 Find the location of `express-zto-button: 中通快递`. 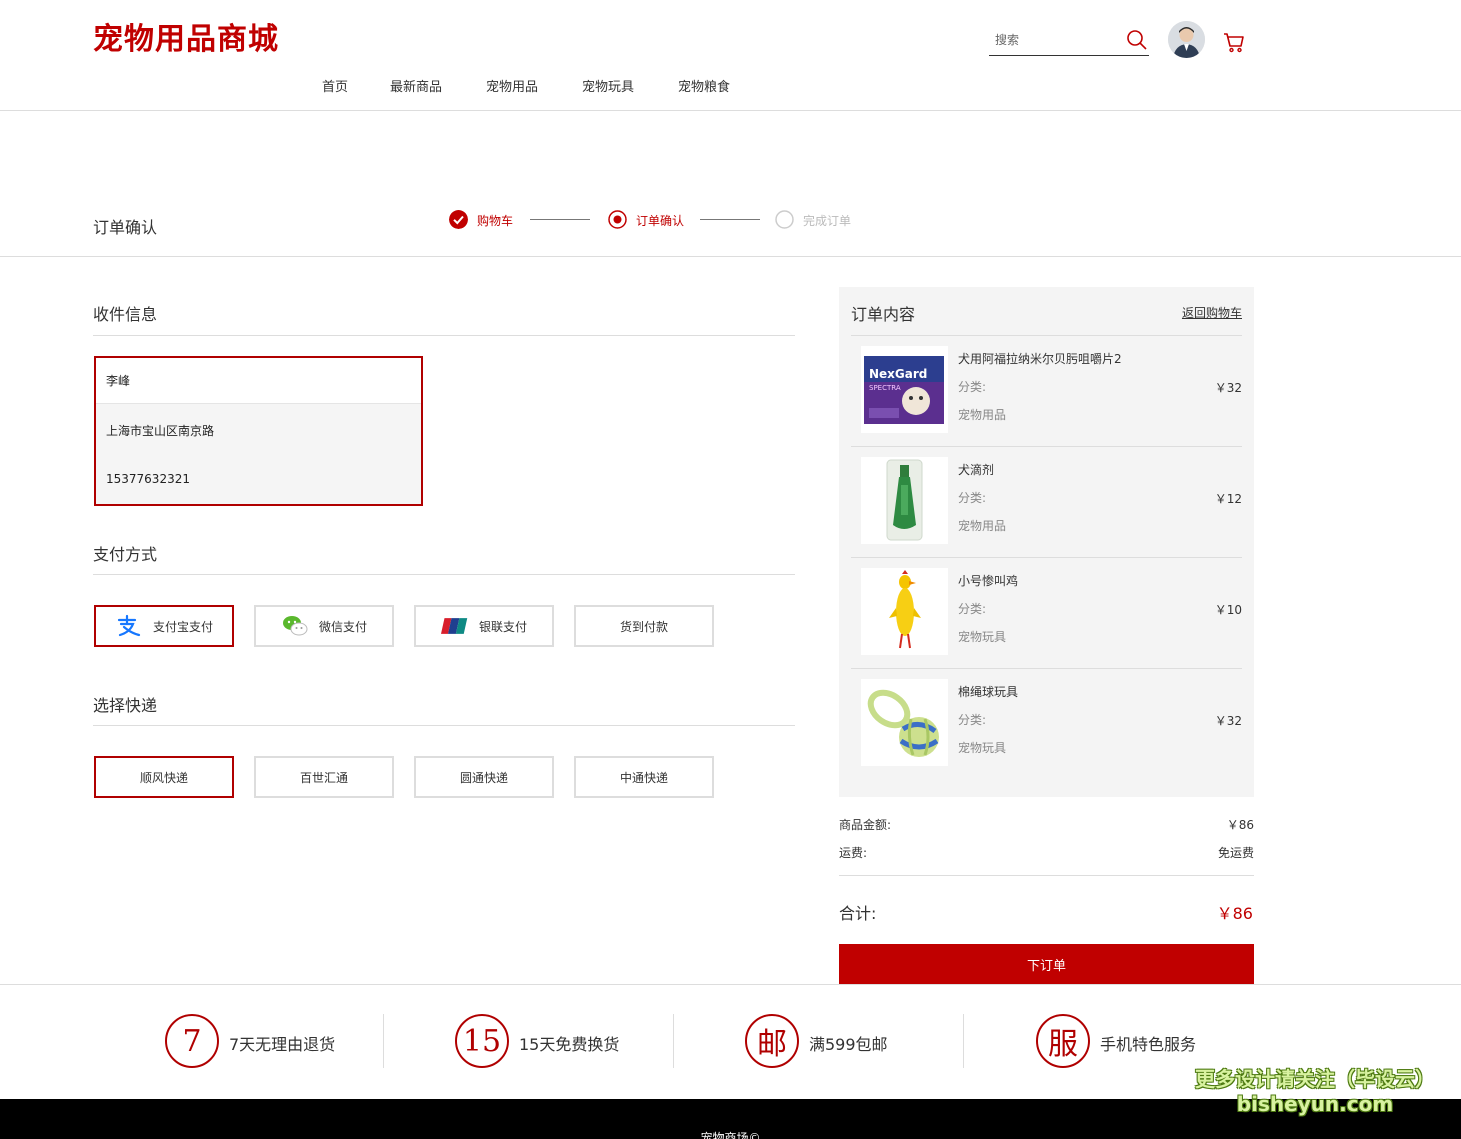

express-zto-button: 中通快递 is located at coordinates (644, 777).